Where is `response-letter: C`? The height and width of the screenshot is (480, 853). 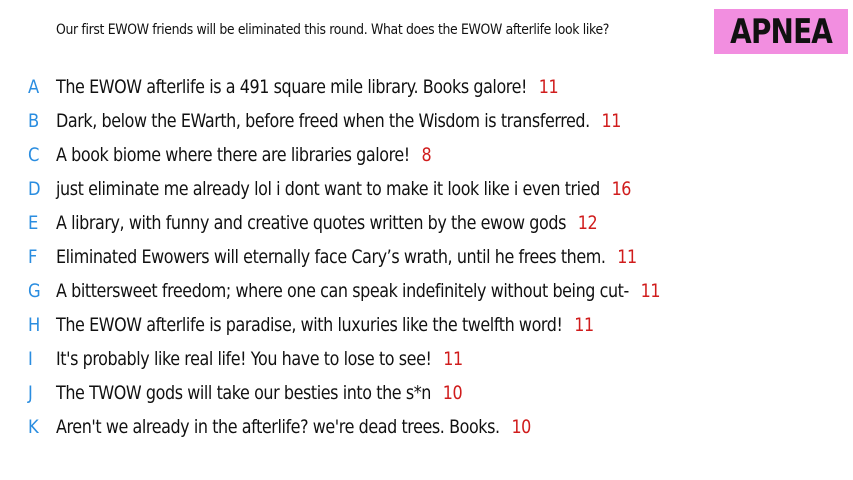 response-letter: C is located at coordinates (34, 155).